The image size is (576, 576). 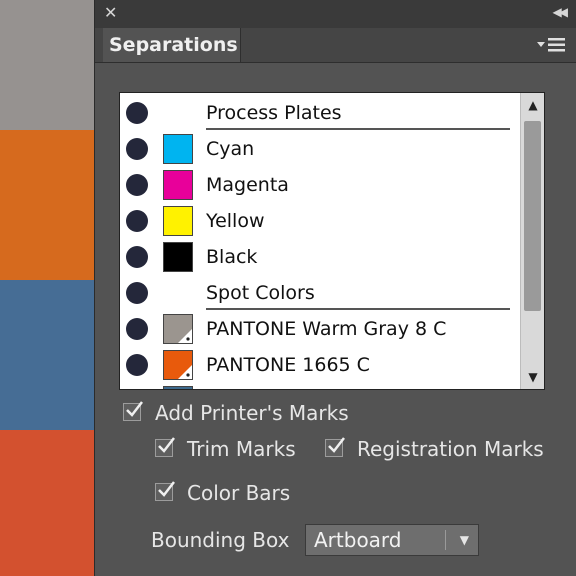 What do you see at coordinates (335, 447) in the screenshot?
I see `registration-marks-checkbox` at bounding box center [335, 447].